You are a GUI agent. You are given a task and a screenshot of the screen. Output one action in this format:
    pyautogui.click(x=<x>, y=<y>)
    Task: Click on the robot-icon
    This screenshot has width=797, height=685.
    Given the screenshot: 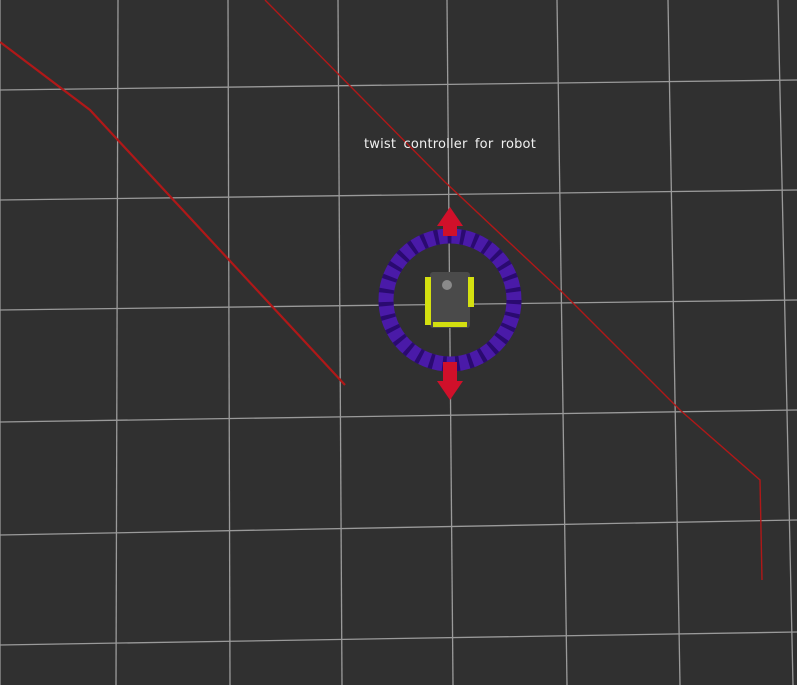 What is the action you would take?
    pyautogui.click(x=449, y=300)
    